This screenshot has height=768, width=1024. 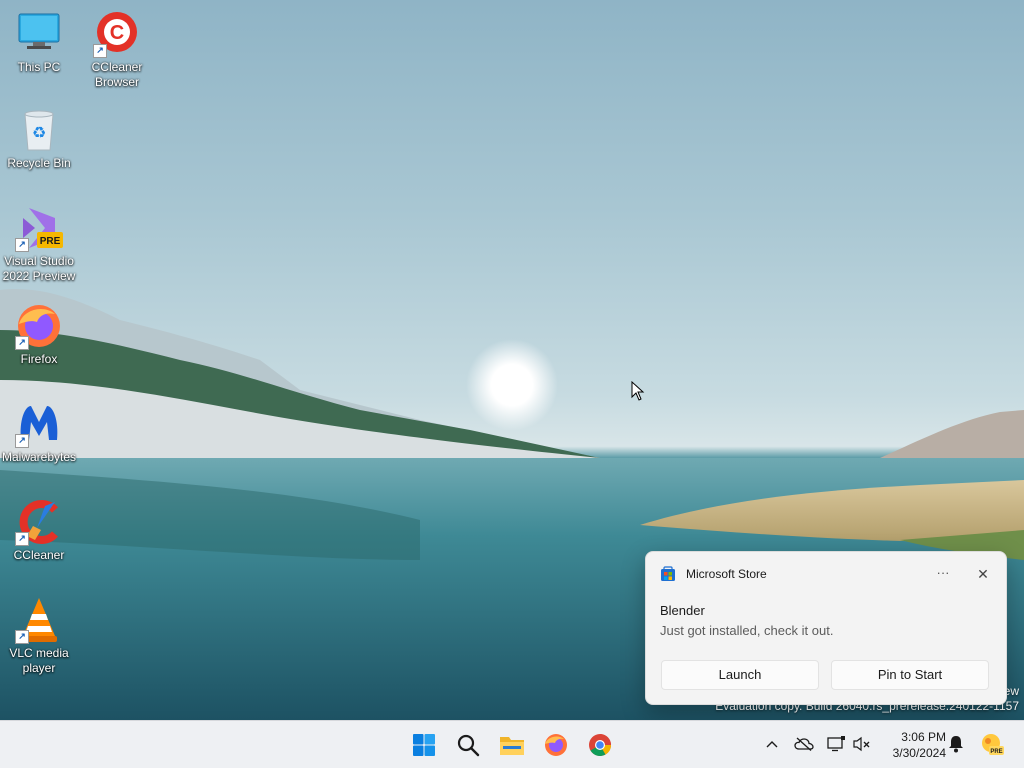 I want to click on start-icon, so click(x=424, y=745).